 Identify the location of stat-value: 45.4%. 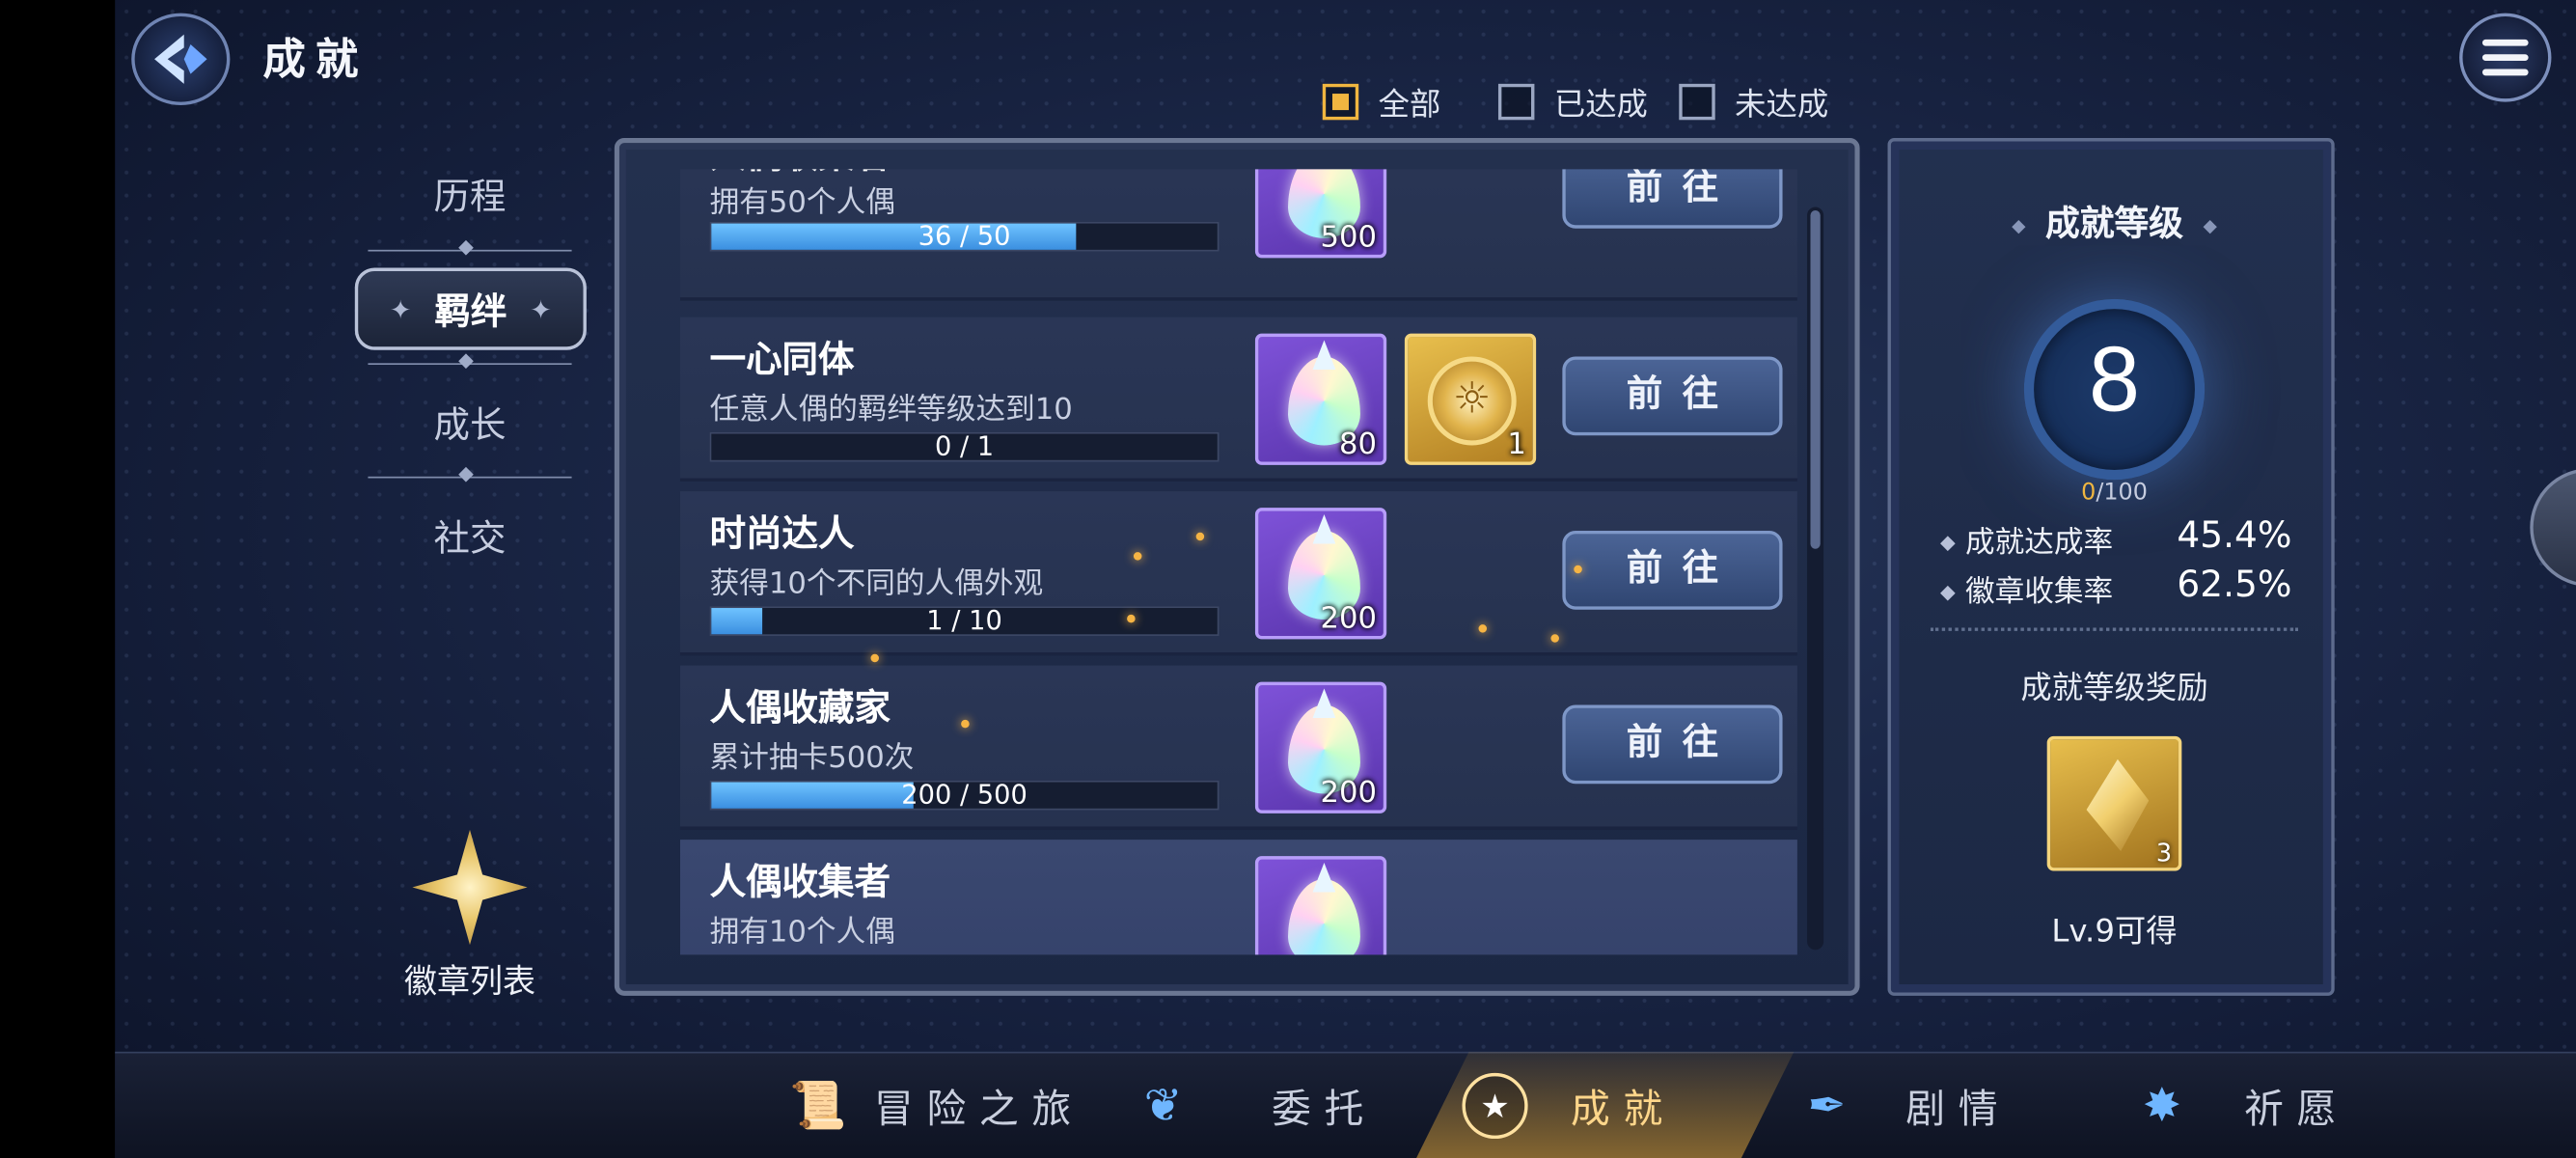
(2234, 536).